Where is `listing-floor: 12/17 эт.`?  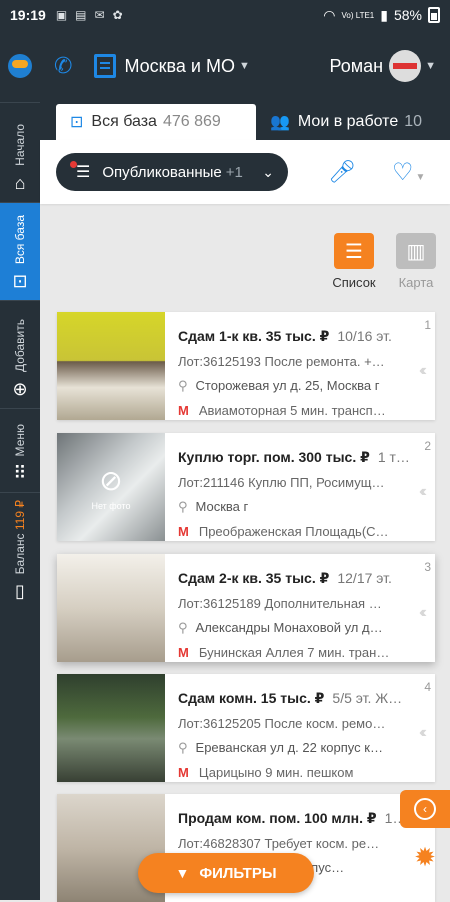 listing-floor: 12/17 эт. is located at coordinates (364, 578).